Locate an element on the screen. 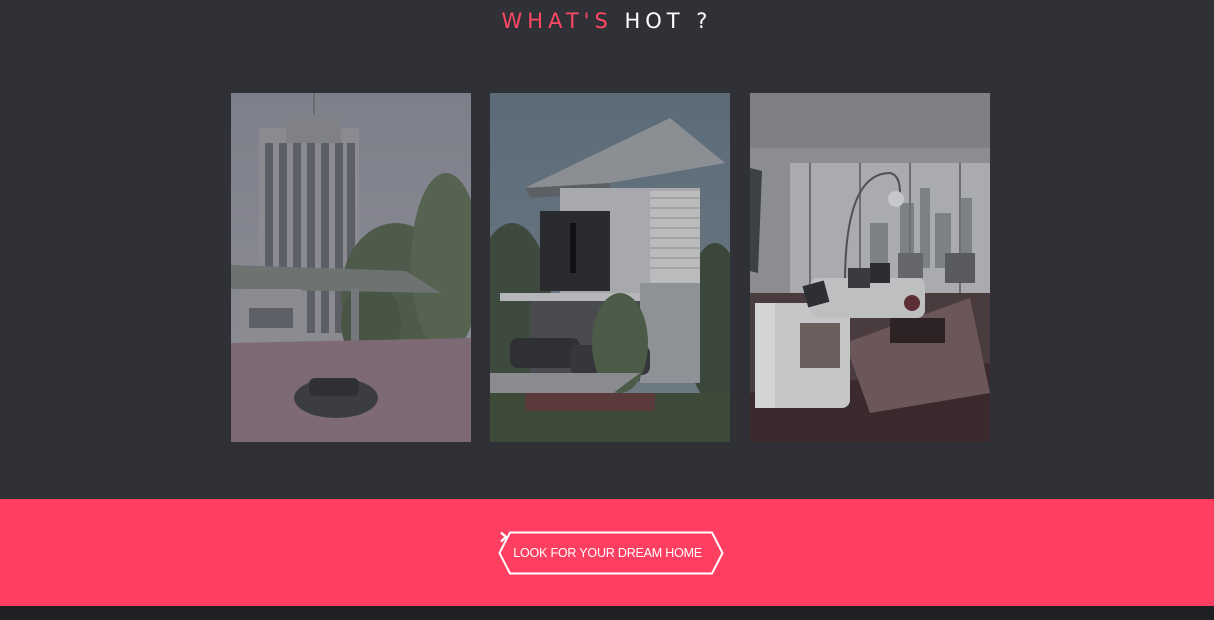 This screenshot has width=1214, height=620. dream-home-button: LOOK FOR YOUR DREAM HOME is located at coordinates (611, 553).